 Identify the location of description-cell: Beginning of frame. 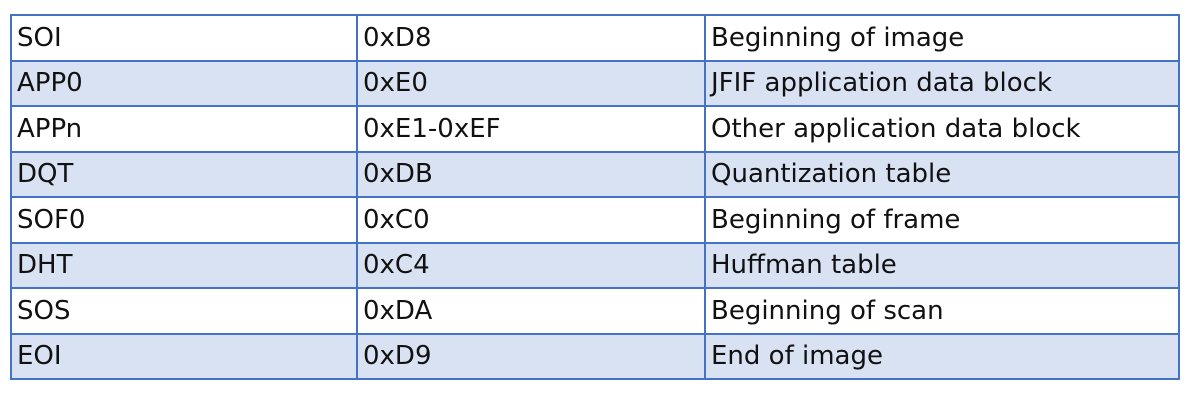
(942, 220).